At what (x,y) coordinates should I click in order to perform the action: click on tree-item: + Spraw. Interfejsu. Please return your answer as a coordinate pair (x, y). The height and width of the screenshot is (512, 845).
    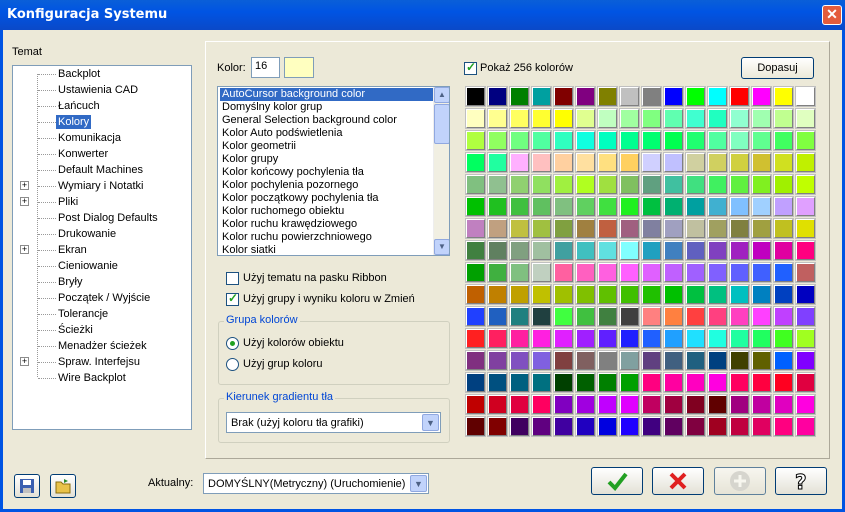
    Looking at the image, I should click on (102, 362).